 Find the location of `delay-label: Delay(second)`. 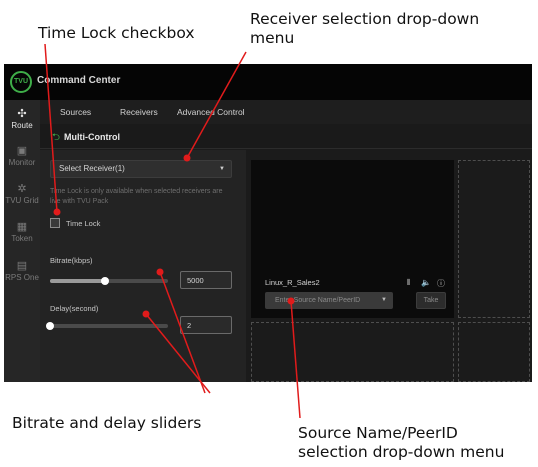

delay-label: Delay(second) is located at coordinates (74, 308).